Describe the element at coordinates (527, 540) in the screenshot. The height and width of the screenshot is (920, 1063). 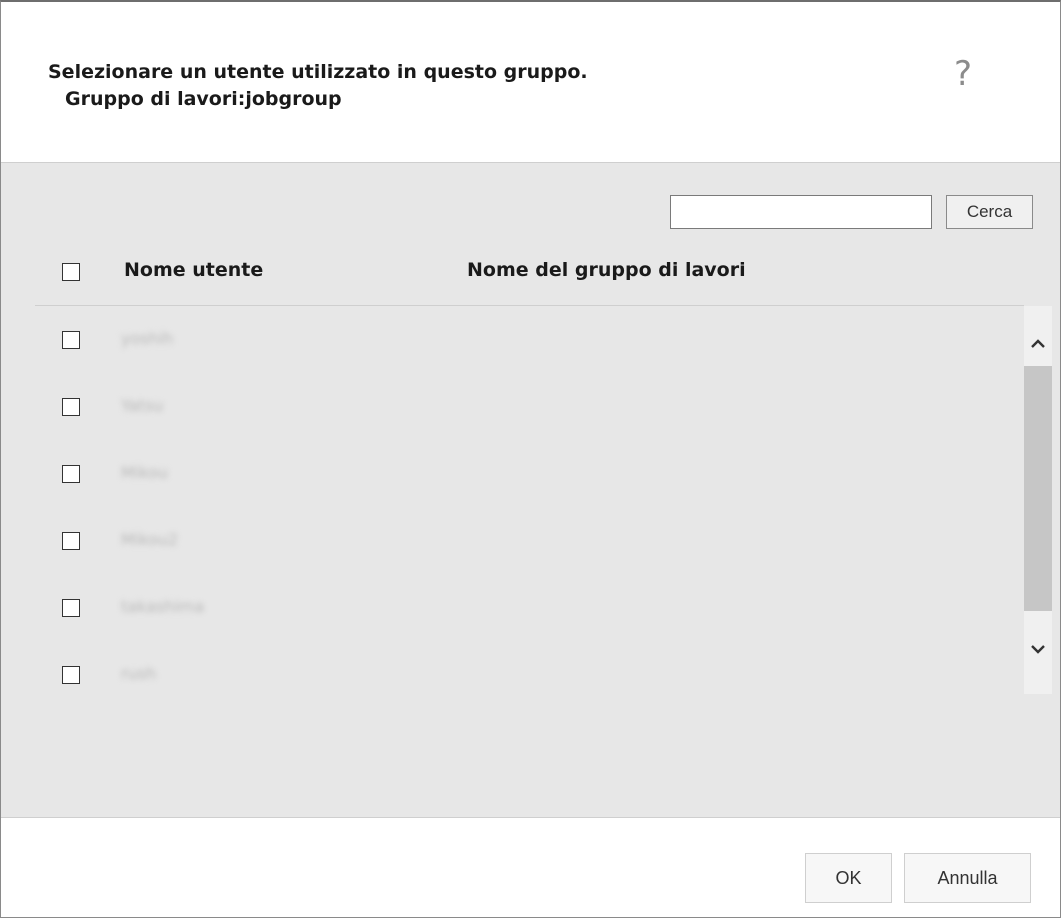
I see `table-row: Mikou2` at that location.